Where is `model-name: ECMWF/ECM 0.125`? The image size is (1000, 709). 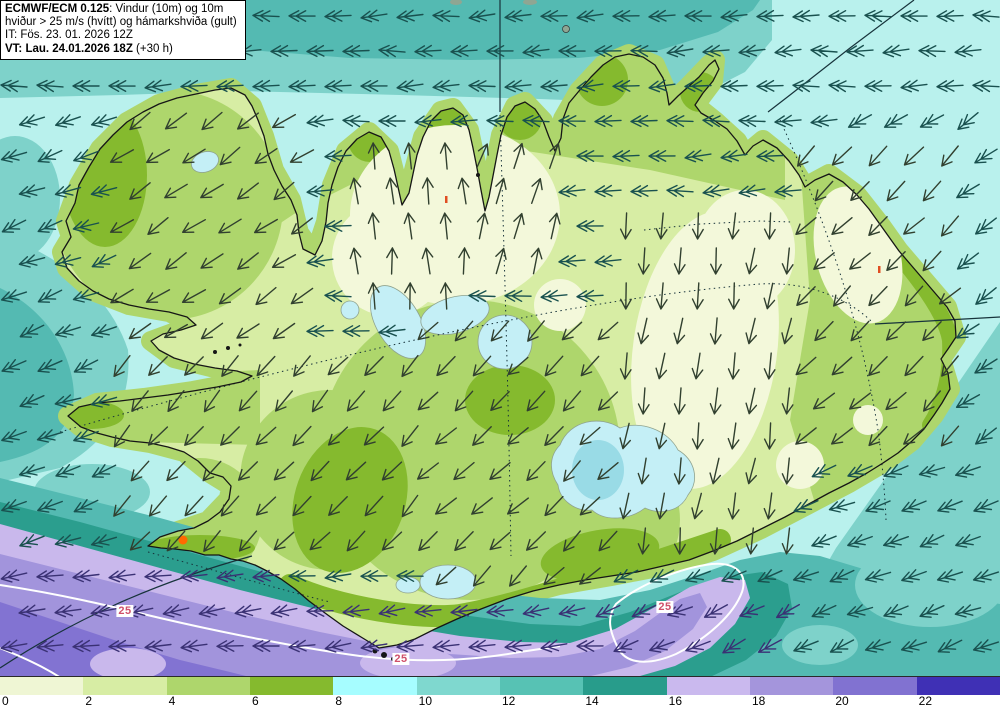 model-name: ECMWF/ECM 0.125 is located at coordinates (57, 9).